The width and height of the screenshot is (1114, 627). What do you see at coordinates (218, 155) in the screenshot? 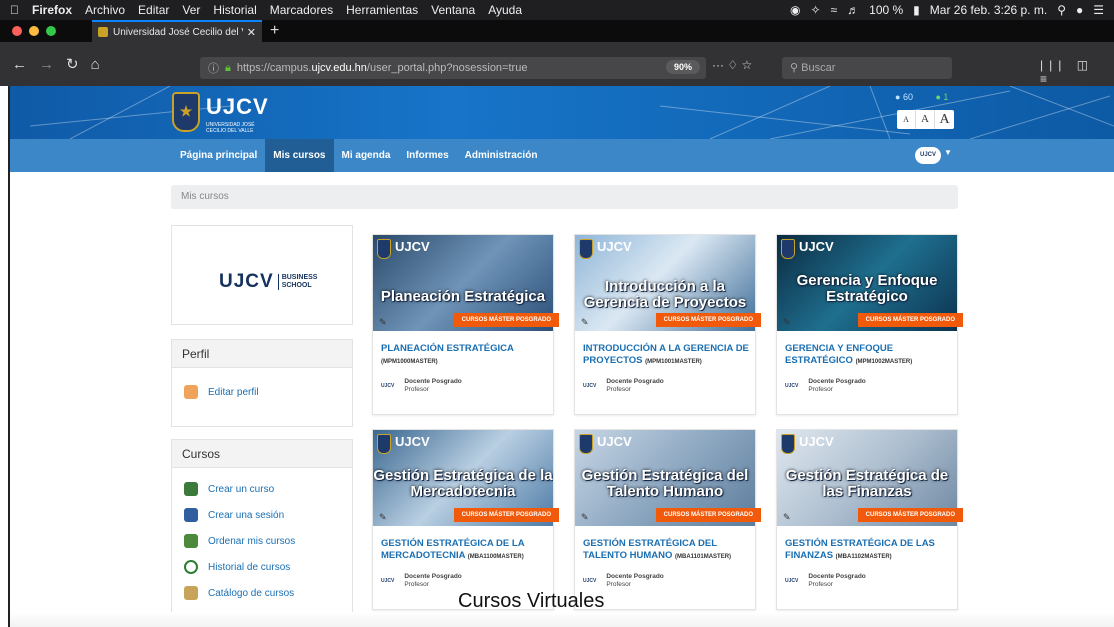
I see `nav-pagina-principal: Página principal` at bounding box center [218, 155].